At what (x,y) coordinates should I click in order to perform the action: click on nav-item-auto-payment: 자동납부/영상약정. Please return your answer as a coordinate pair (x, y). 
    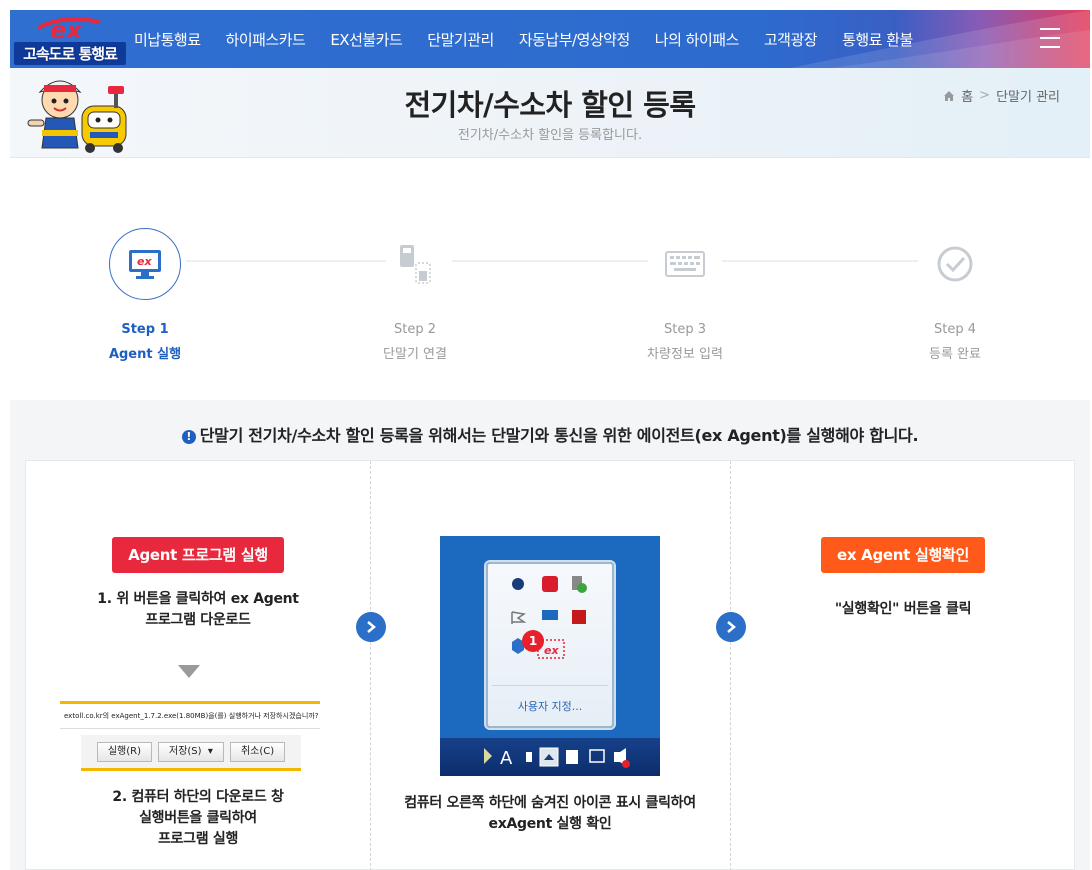
    Looking at the image, I should click on (574, 39).